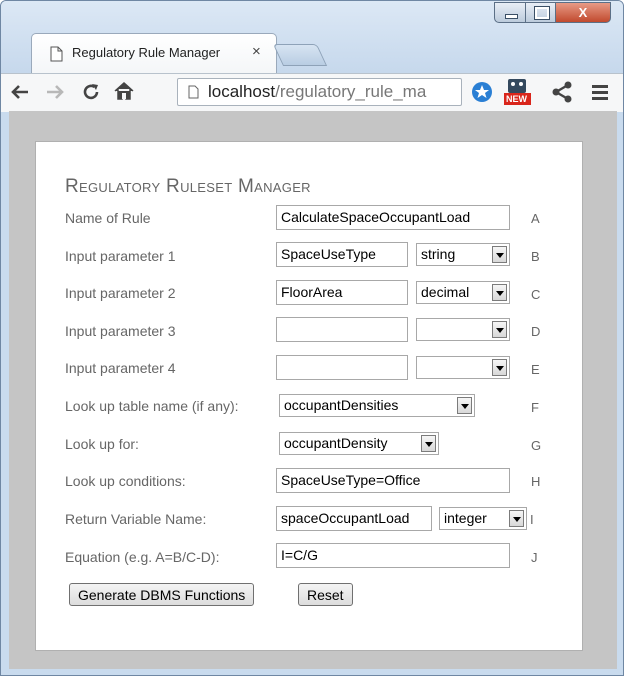 The image size is (624, 676). I want to click on label-input-parameter-2: Input parameter 2, so click(120, 293).